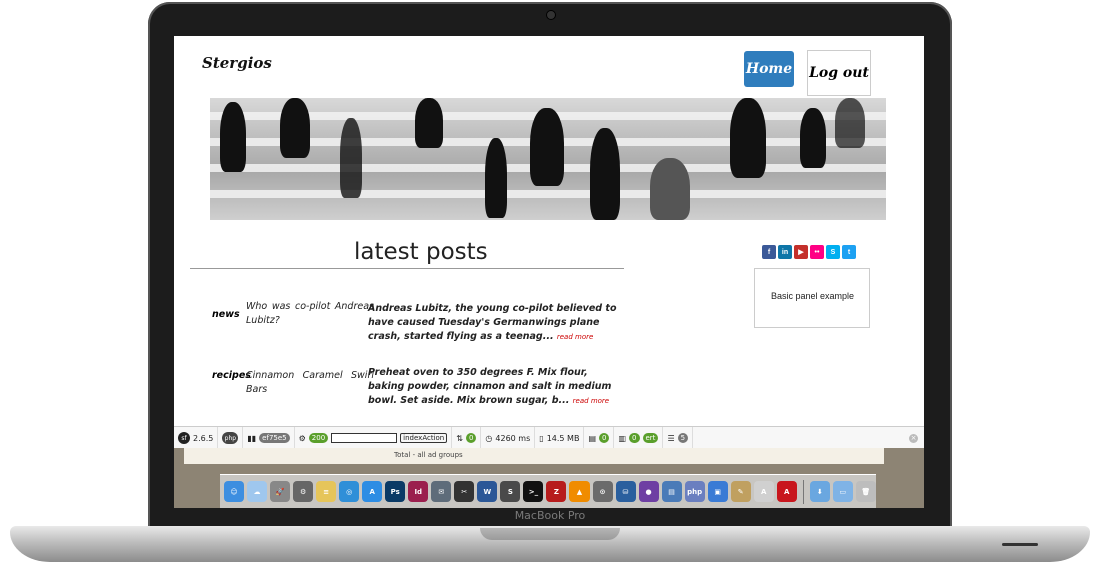 The image size is (1100, 579). I want to click on users-icon: ▮▮, so click(252, 438).